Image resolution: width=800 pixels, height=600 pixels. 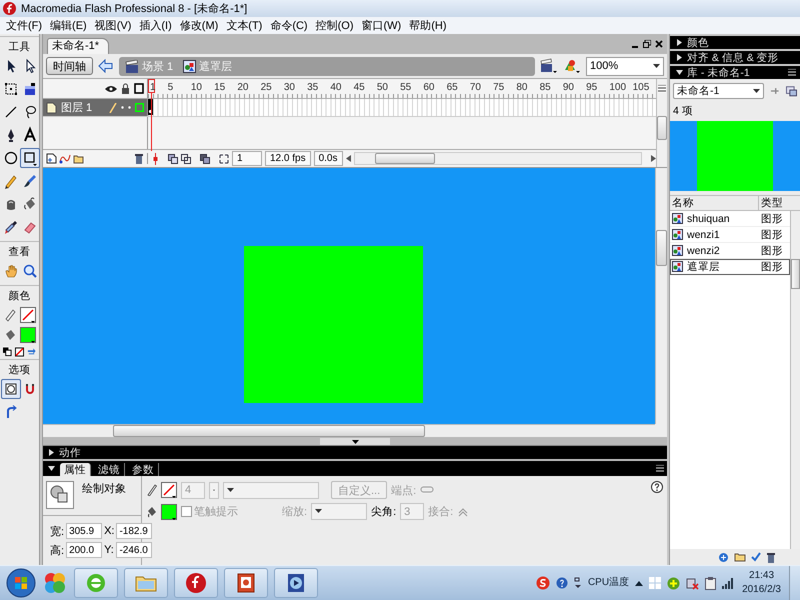 I want to click on signal-icon, so click(x=728, y=583).